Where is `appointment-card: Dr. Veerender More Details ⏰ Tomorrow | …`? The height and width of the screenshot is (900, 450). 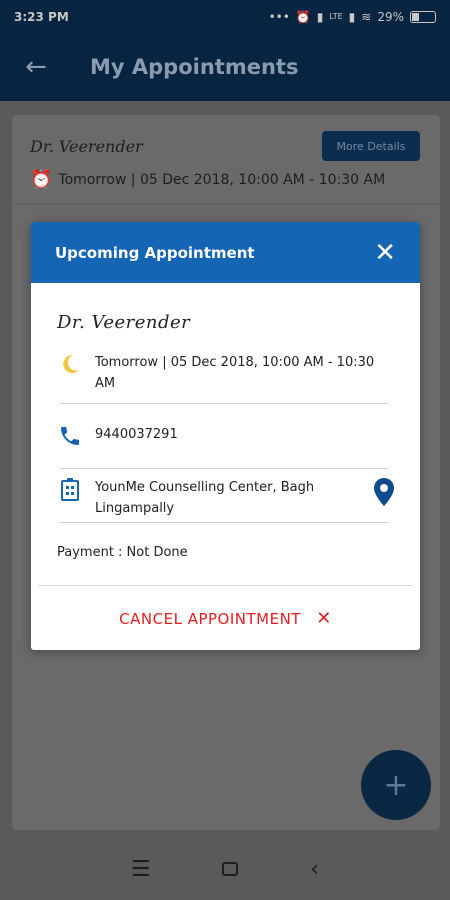
appointment-card: Dr. Veerender More Details ⏰ Tomorrow | … is located at coordinates (226, 160).